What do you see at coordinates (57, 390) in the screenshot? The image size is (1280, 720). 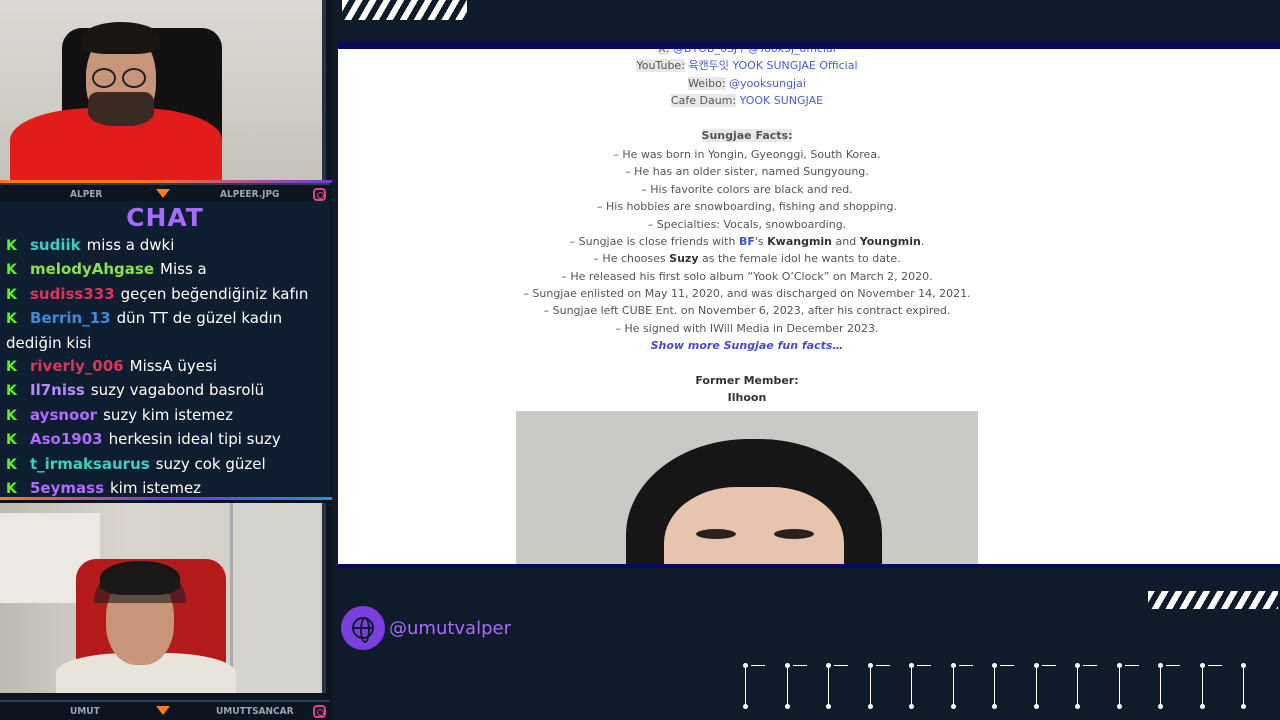 I see `chat-username: Il7niss` at bounding box center [57, 390].